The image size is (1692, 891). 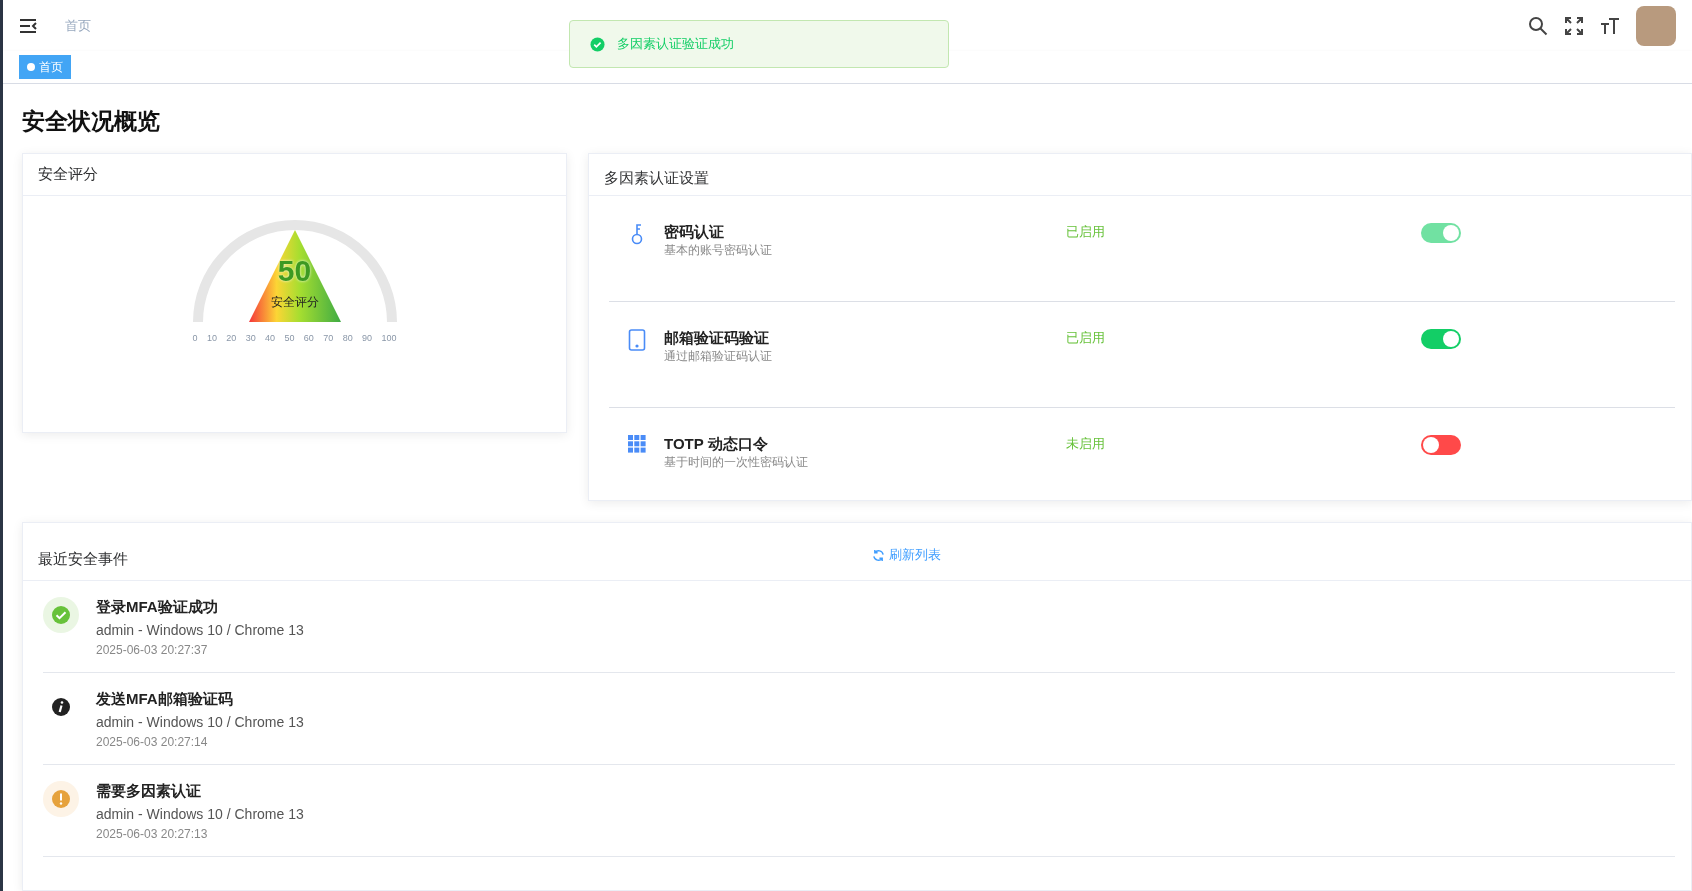 I want to click on event-time: 2025-06-03 20:27:13, so click(x=152, y=833).